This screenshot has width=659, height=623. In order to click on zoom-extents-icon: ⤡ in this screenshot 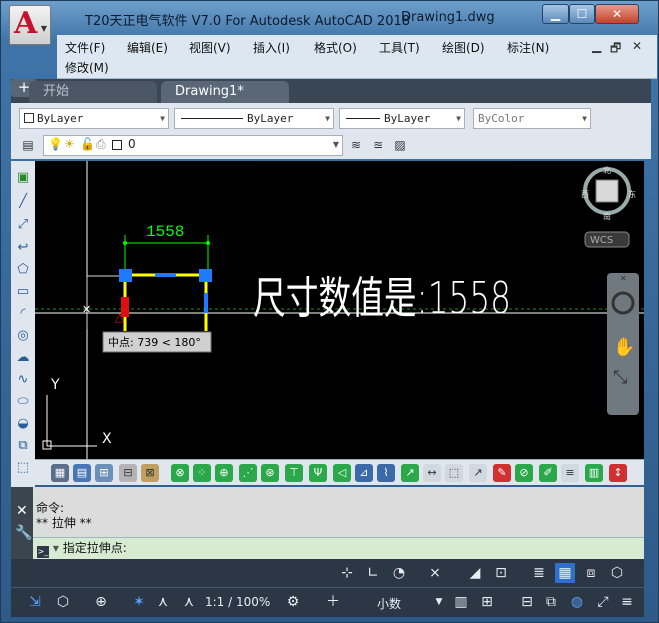, I will do `click(620, 377)`.